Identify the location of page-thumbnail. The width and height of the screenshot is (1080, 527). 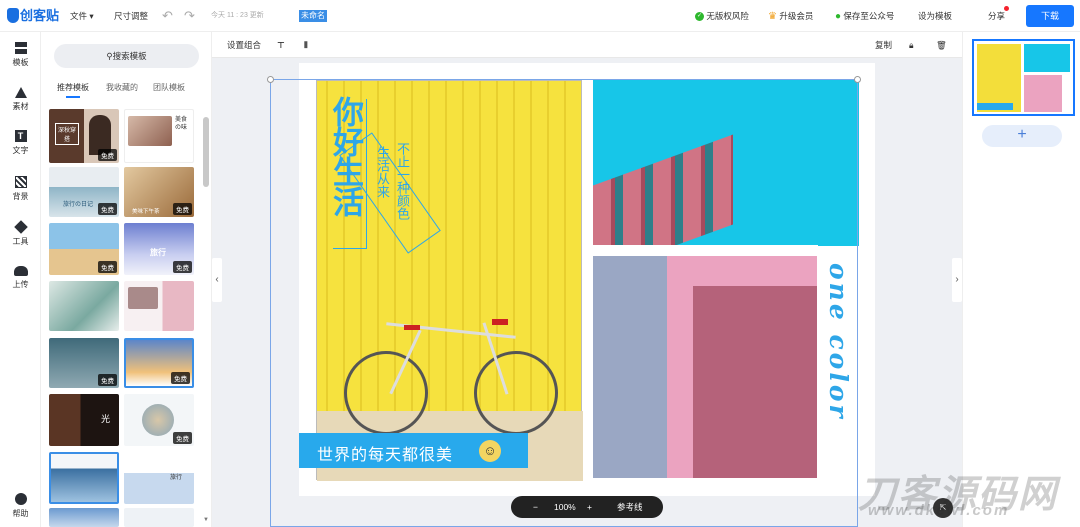
(1023, 77).